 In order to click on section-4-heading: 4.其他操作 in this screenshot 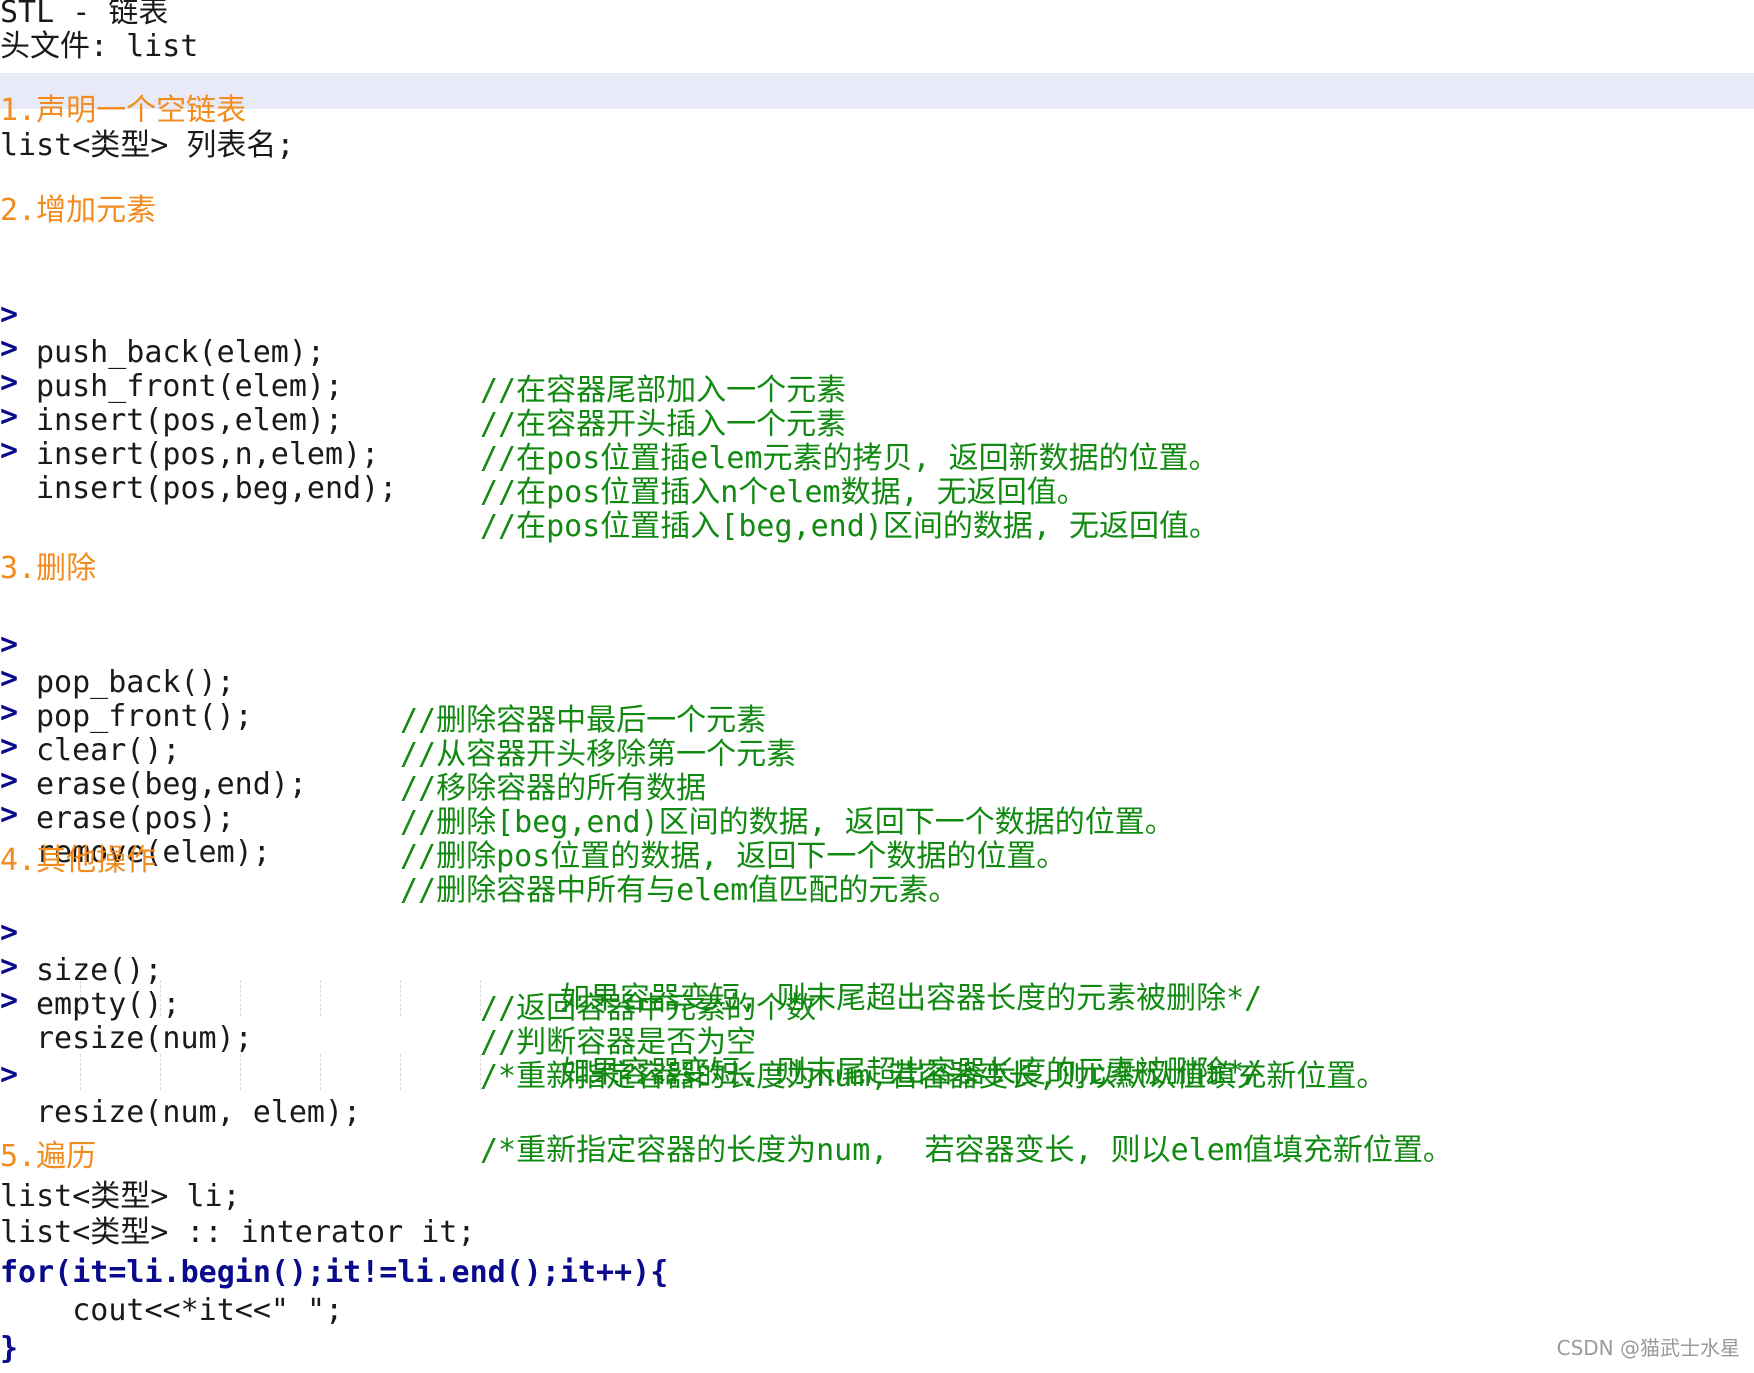, I will do `click(78, 860)`.